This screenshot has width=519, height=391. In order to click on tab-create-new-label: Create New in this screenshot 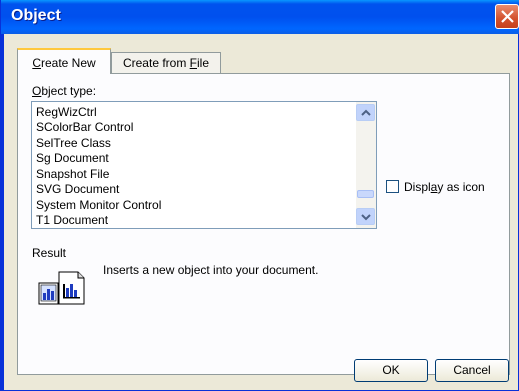, I will do `click(64, 63)`.